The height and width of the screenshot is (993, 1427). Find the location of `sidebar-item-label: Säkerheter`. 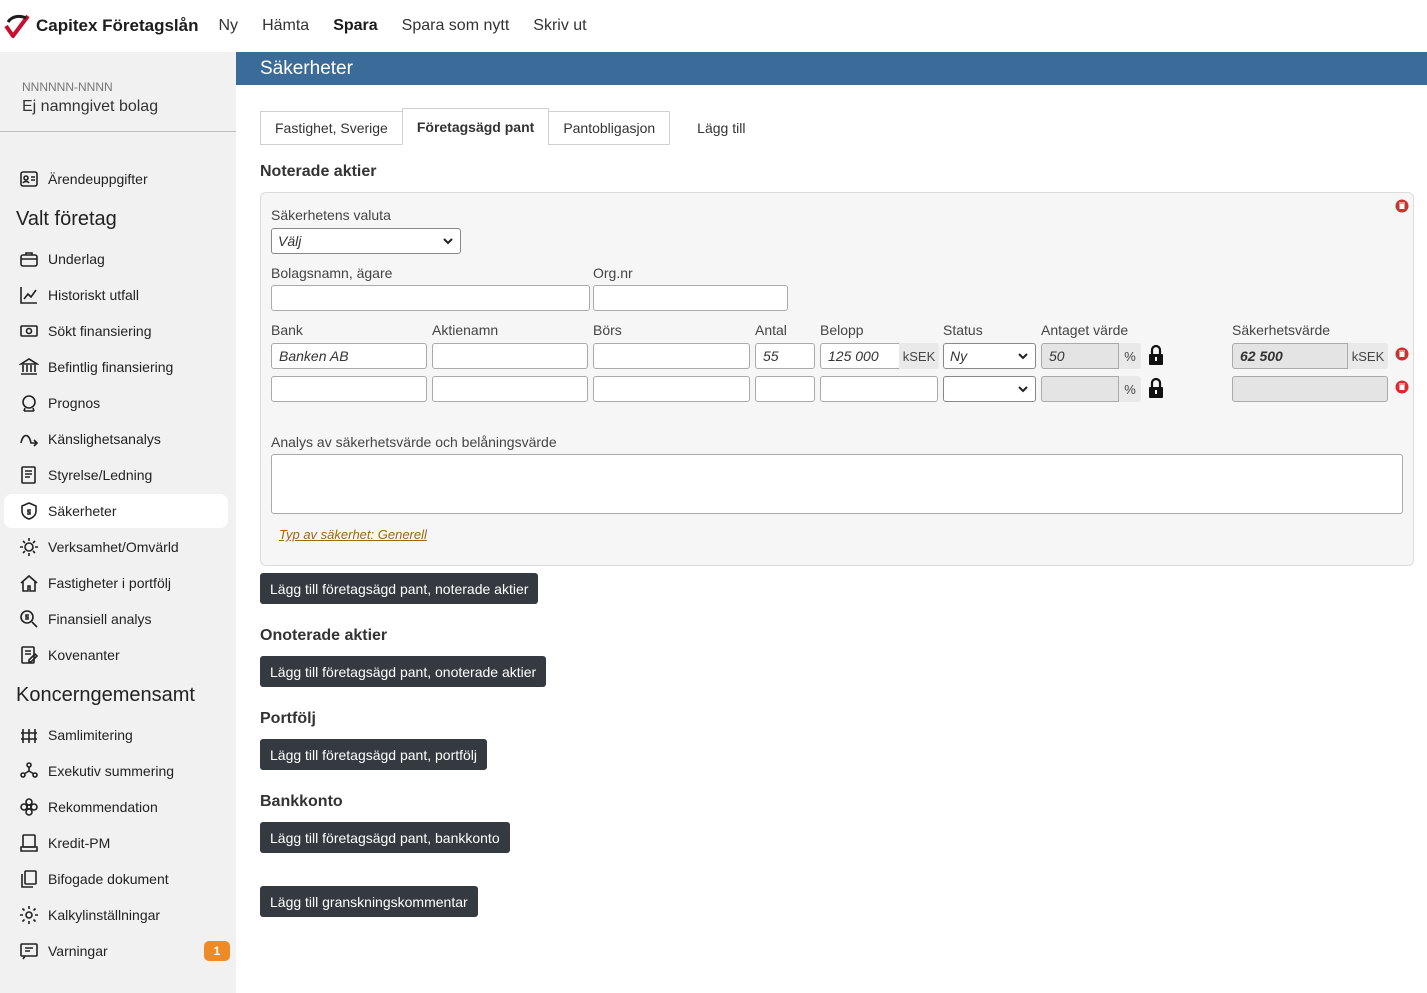

sidebar-item-label: Säkerheter is located at coordinates (82, 511).